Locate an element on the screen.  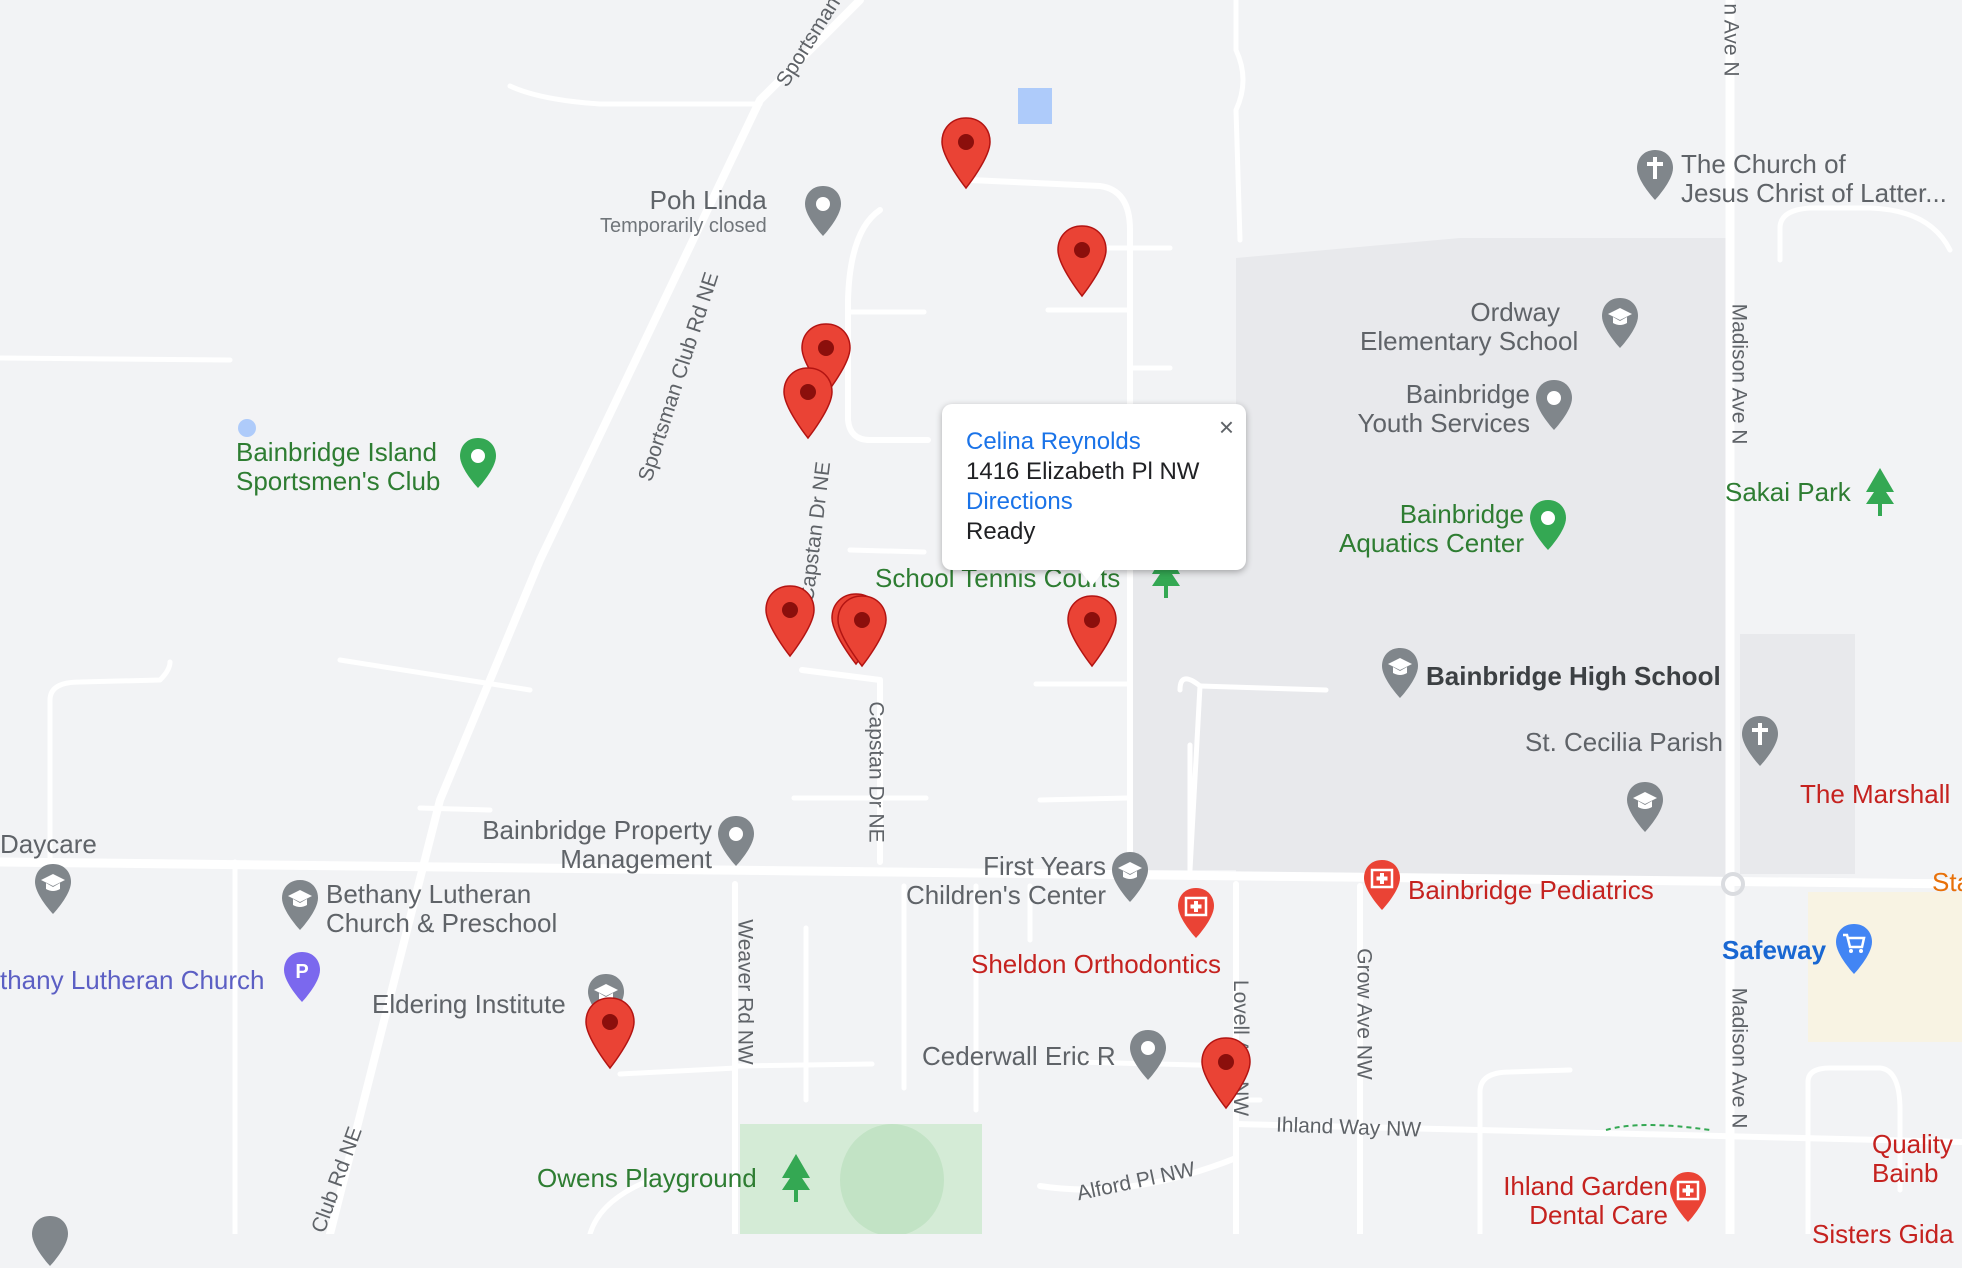
poi-sportsmens-club-line2: Sportsmen's Club is located at coordinates (338, 480).